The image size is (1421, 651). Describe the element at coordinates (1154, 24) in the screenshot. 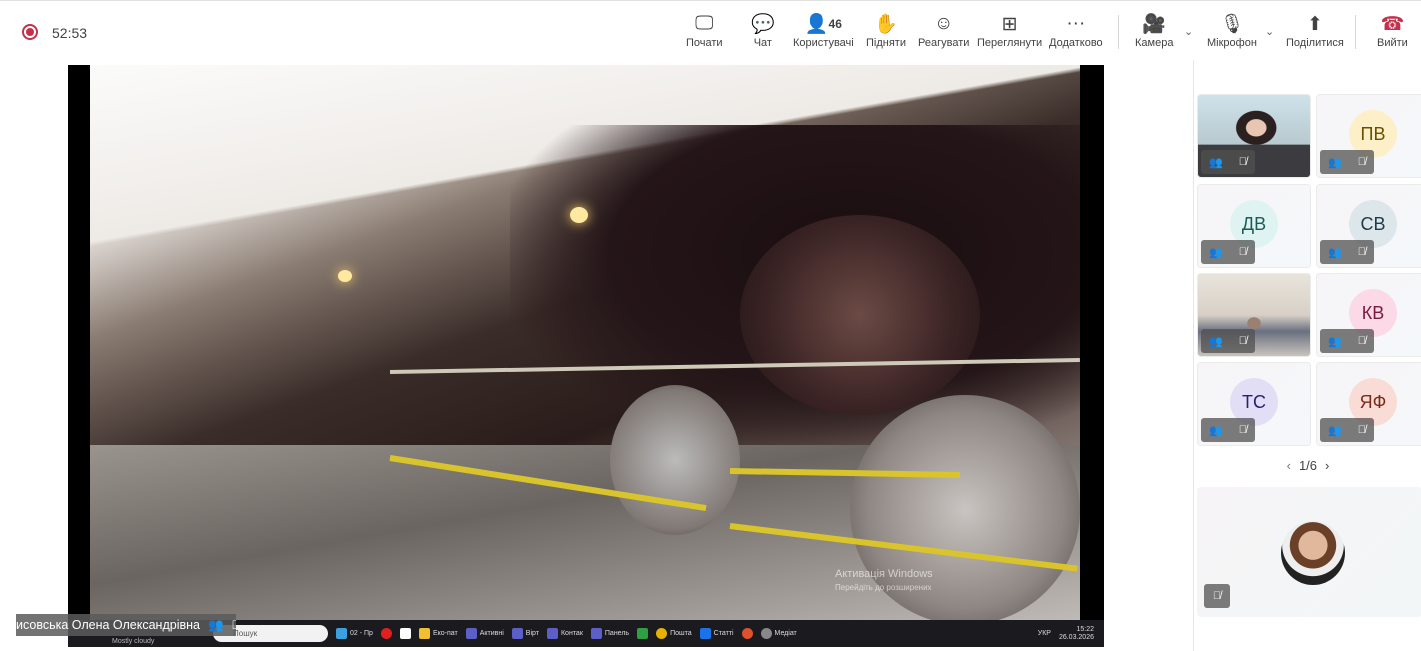

I see `camera-off-icon: 🎥` at that location.